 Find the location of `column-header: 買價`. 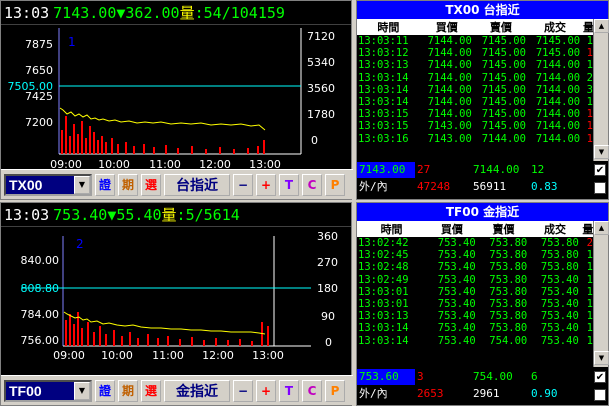

column-header: 買價 is located at coordinates (446, 27).